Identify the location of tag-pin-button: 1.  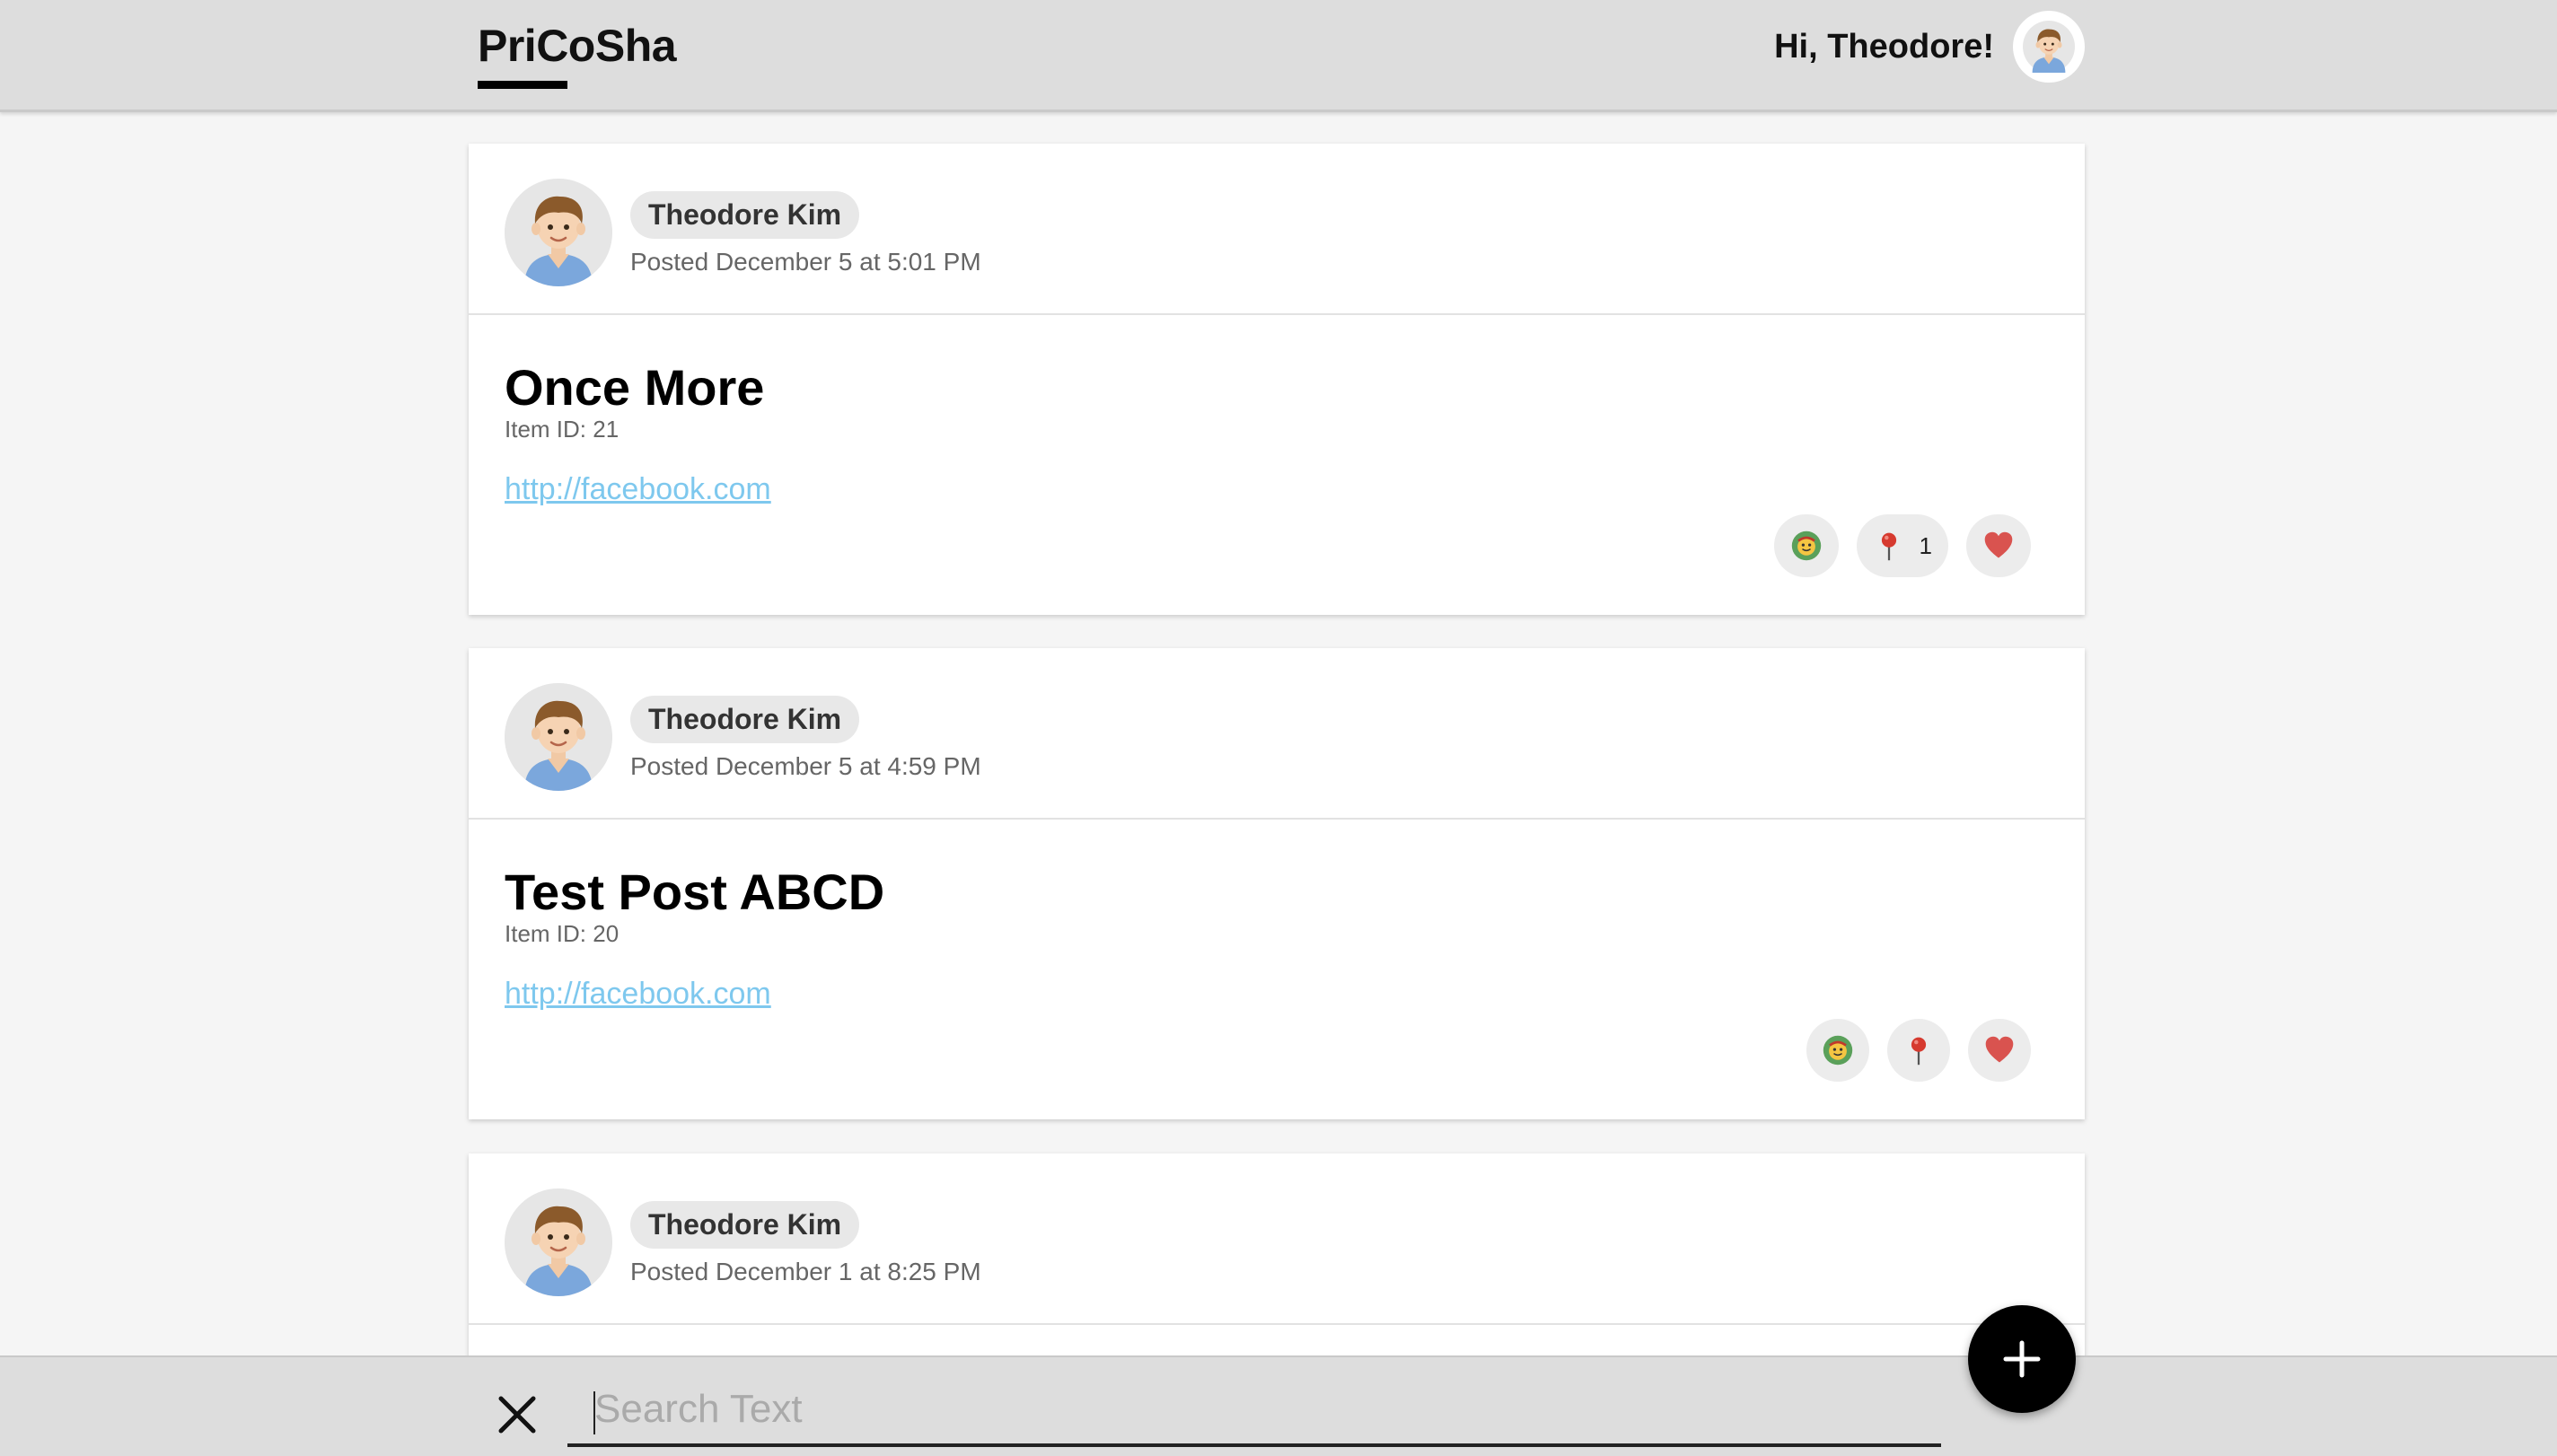
(1902, 545).